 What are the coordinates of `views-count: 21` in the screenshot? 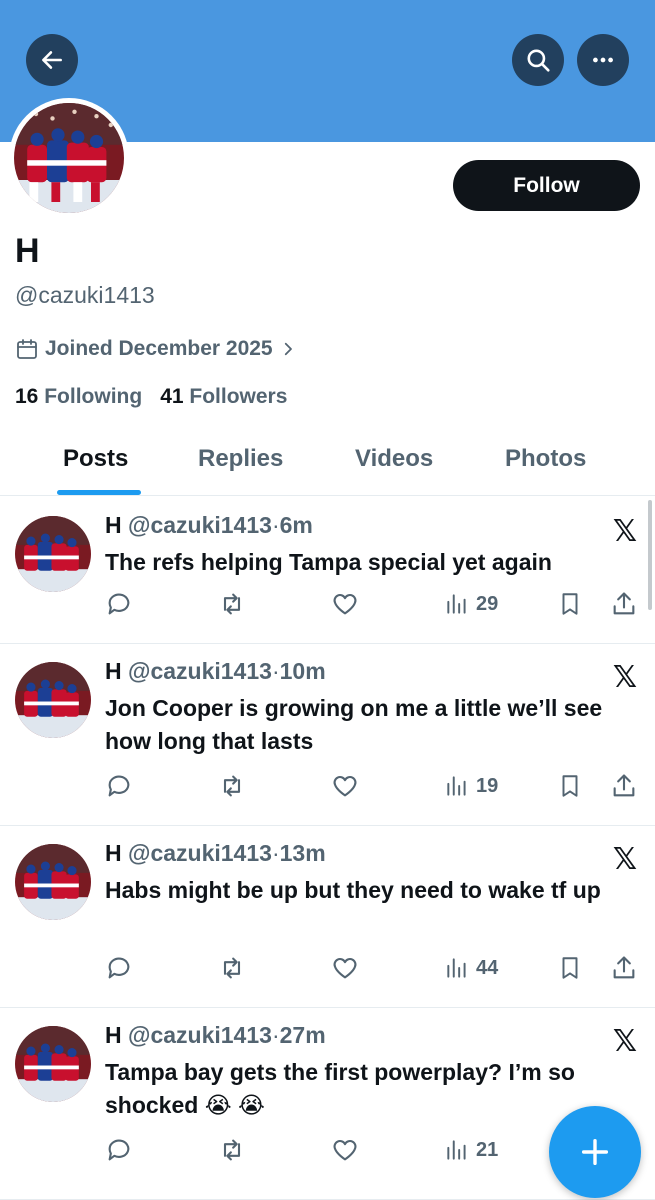 It's located at (487, 1149).